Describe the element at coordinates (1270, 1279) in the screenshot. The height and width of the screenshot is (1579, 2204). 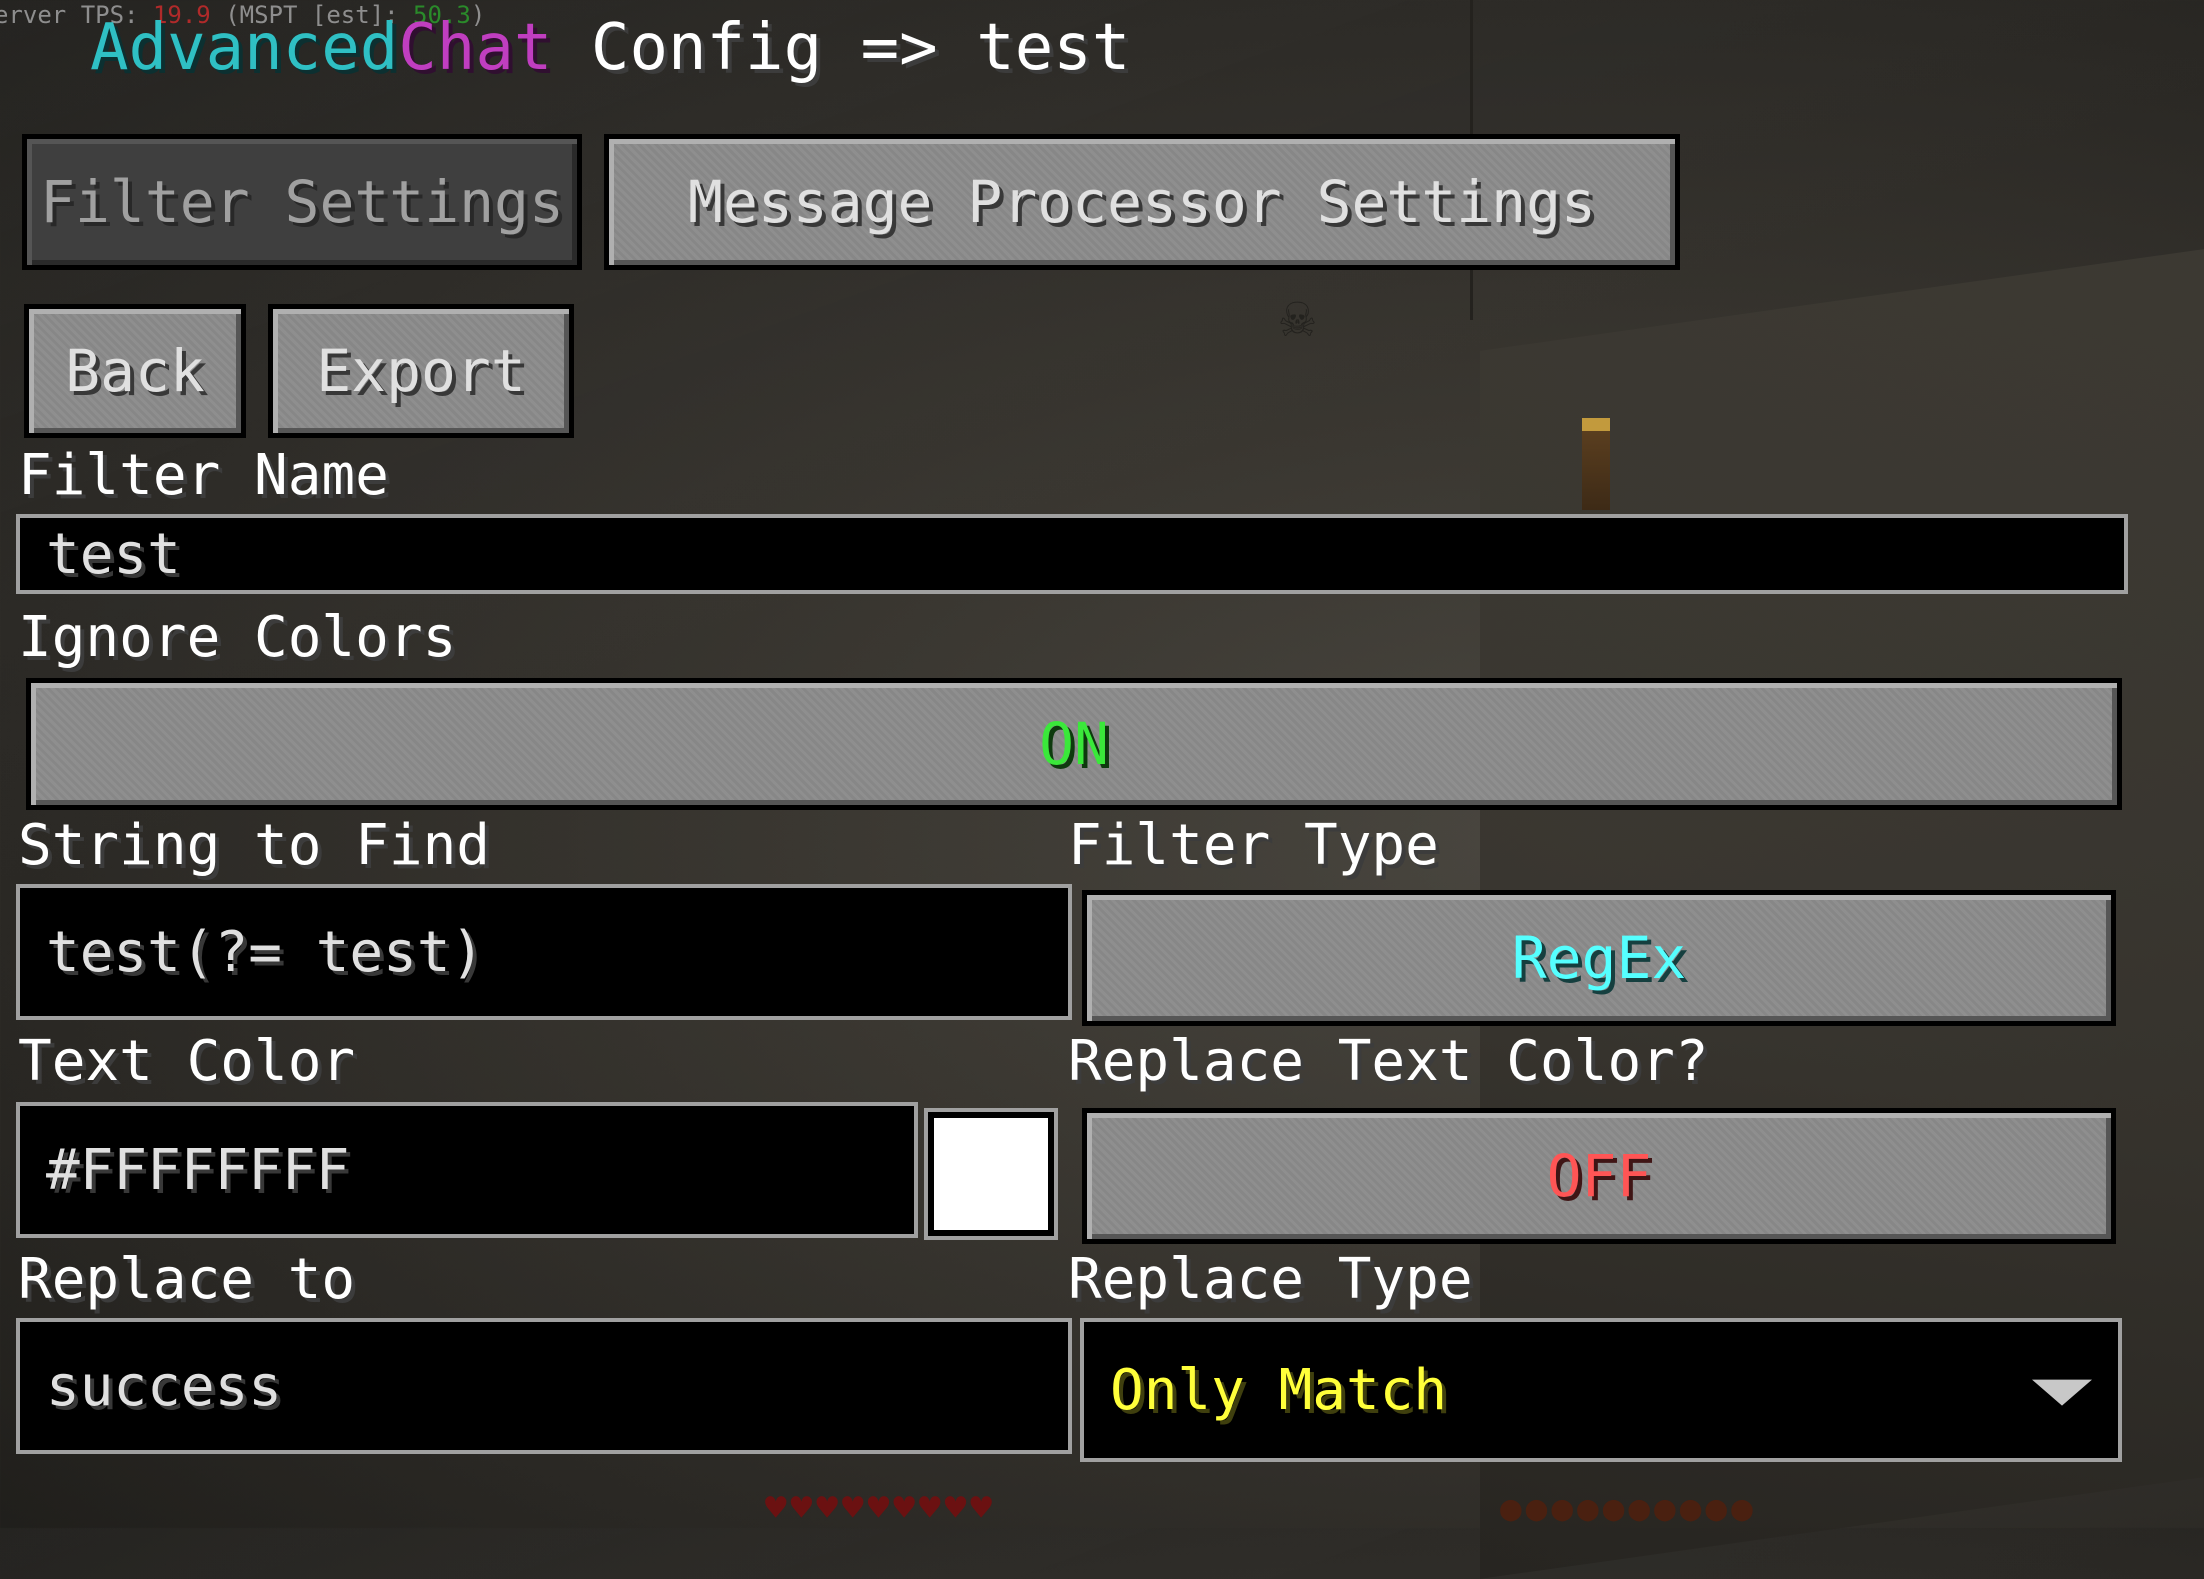
I see `replace-type-label: Replace Type` at that location.